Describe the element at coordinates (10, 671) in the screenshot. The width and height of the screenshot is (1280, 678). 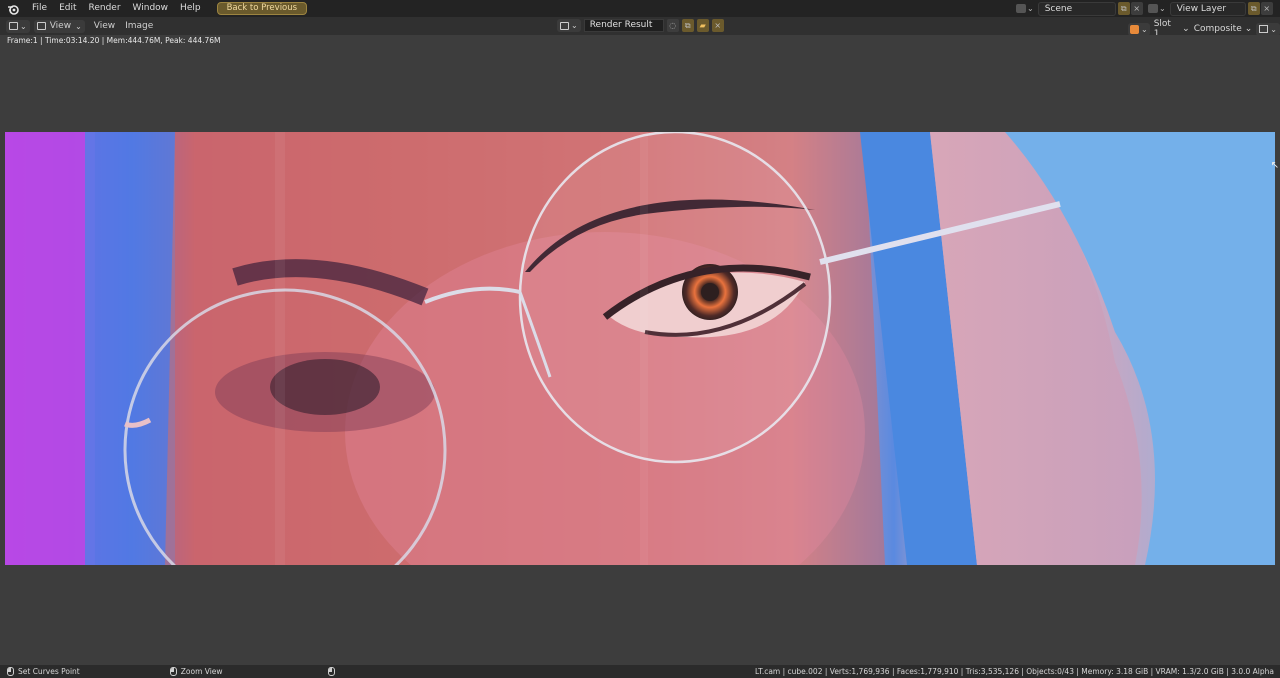
I see `mouse-left-icon` at that location.